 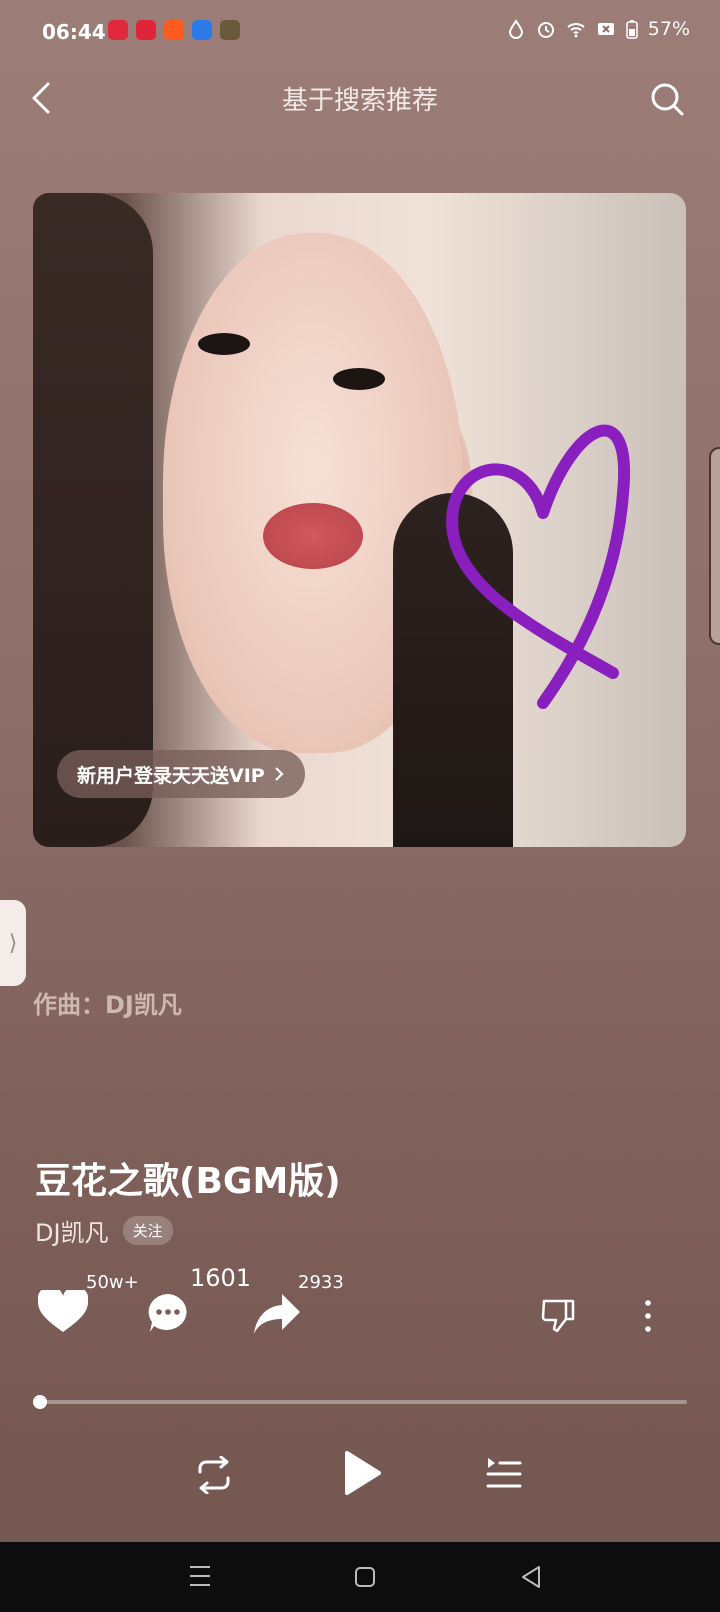 I want to click on like-icon, so click(x=63, y=1312).